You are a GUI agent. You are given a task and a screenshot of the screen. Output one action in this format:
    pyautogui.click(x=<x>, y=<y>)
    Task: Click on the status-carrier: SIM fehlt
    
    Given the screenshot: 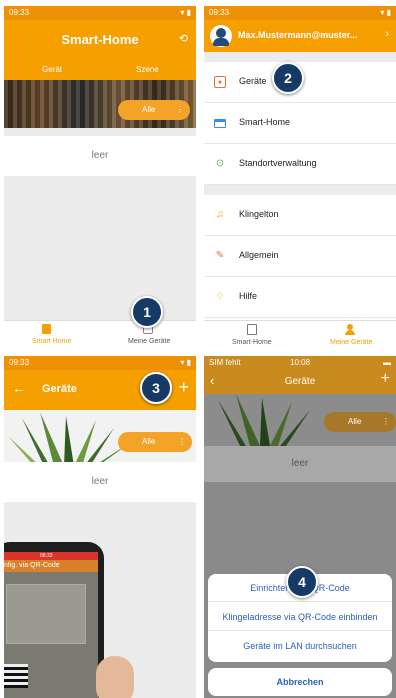 What is the action you would take?
    pyautogui.click(x=225, y=362)
    